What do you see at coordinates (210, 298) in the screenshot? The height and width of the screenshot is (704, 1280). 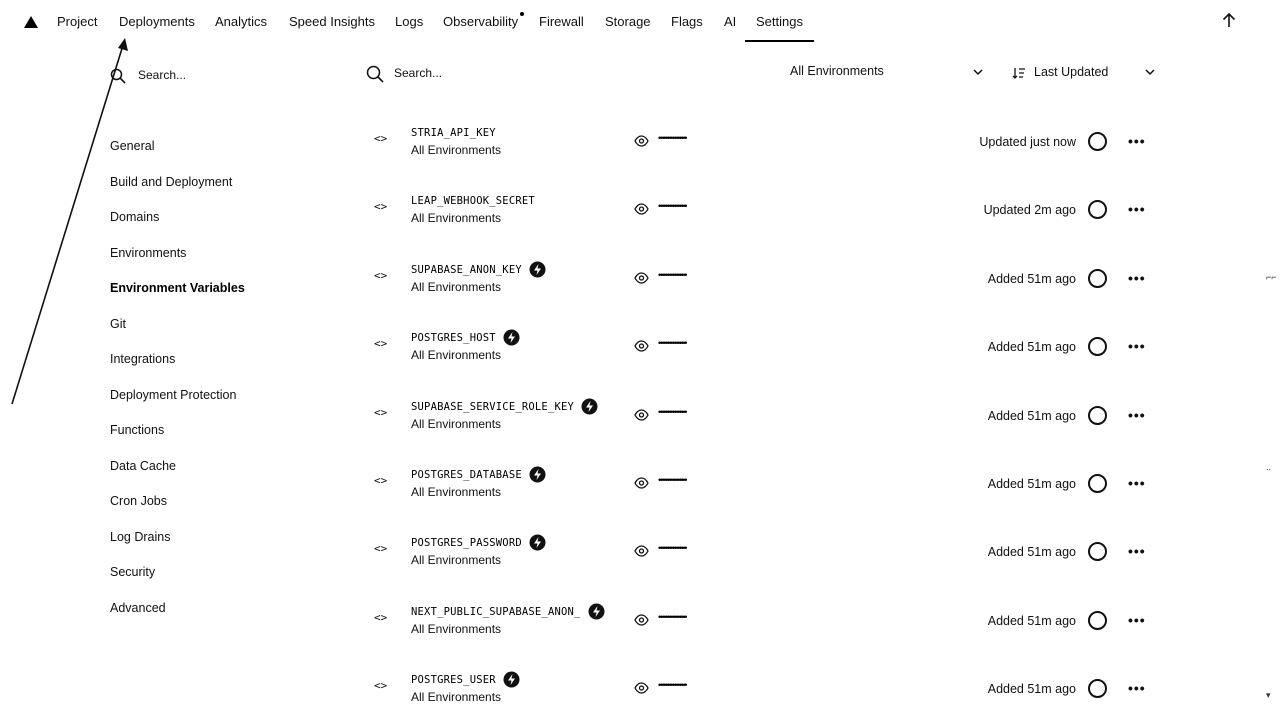 I see `sidebar-item-environment-variables: Environment Variables` at bounding box center [210, 298].